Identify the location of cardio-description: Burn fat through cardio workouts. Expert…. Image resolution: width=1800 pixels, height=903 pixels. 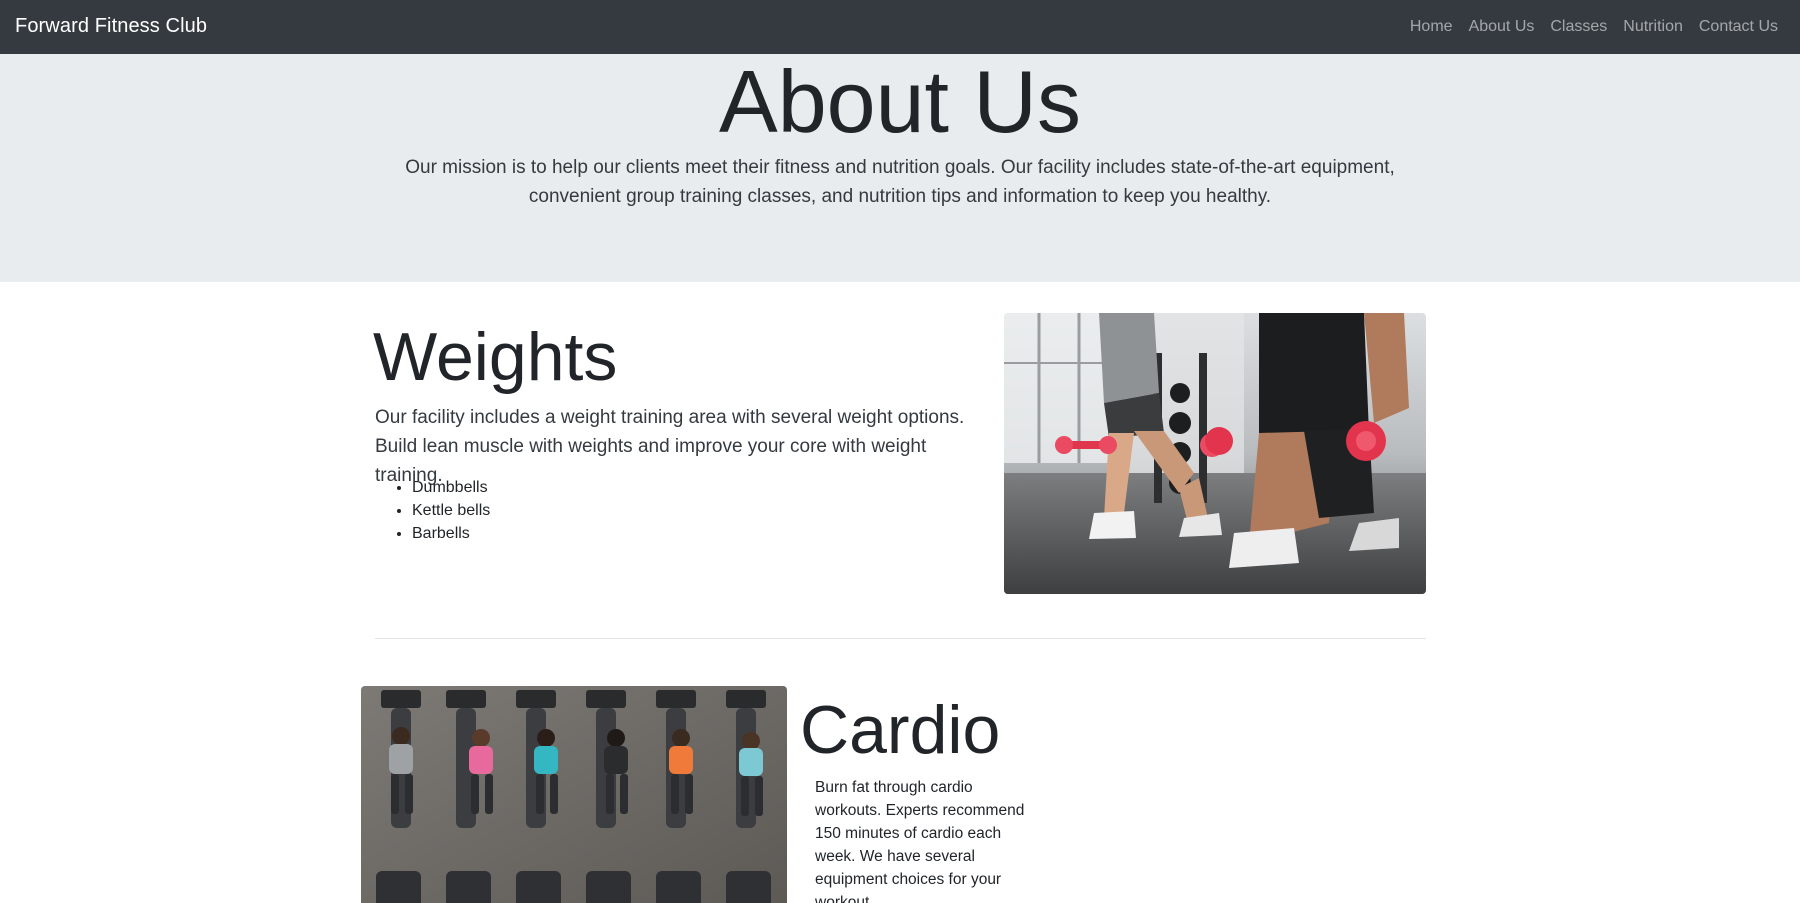
(920, 841).